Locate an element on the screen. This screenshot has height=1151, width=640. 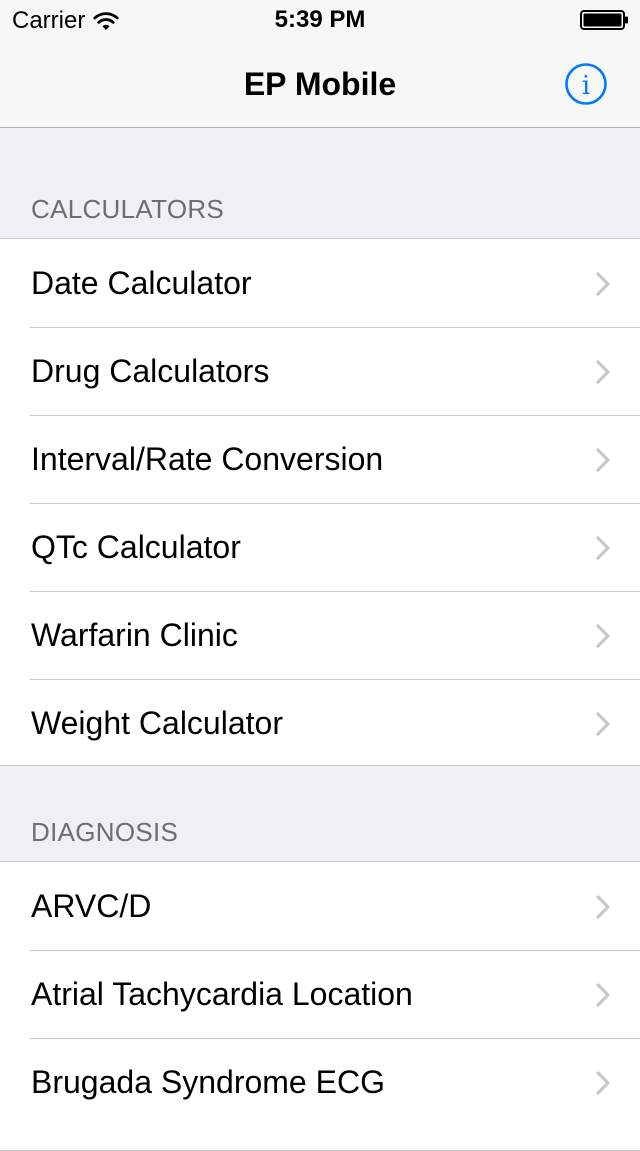
list-item-warfarin-clinic: Warfarin Clinic is located at coordinates (320, 635).